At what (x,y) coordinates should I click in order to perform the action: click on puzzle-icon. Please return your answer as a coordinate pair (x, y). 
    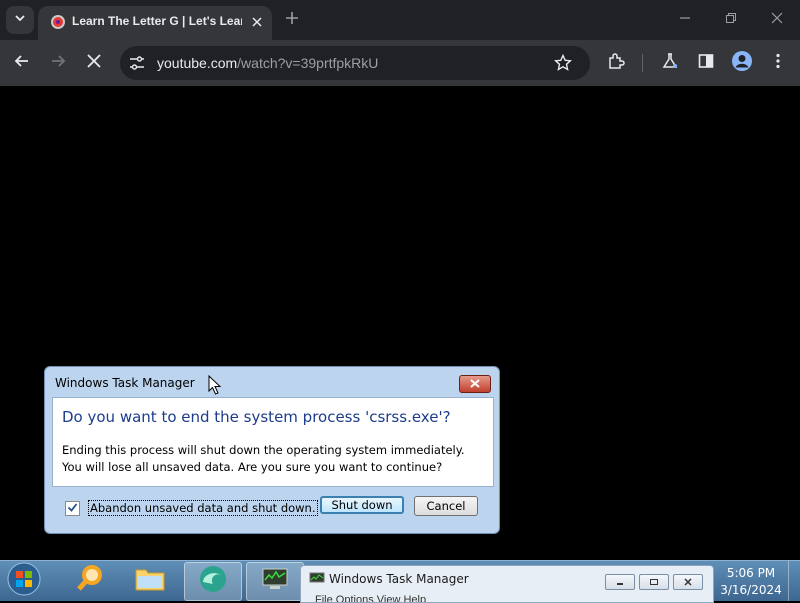
    Looking at the image, I should click on (616, 63).